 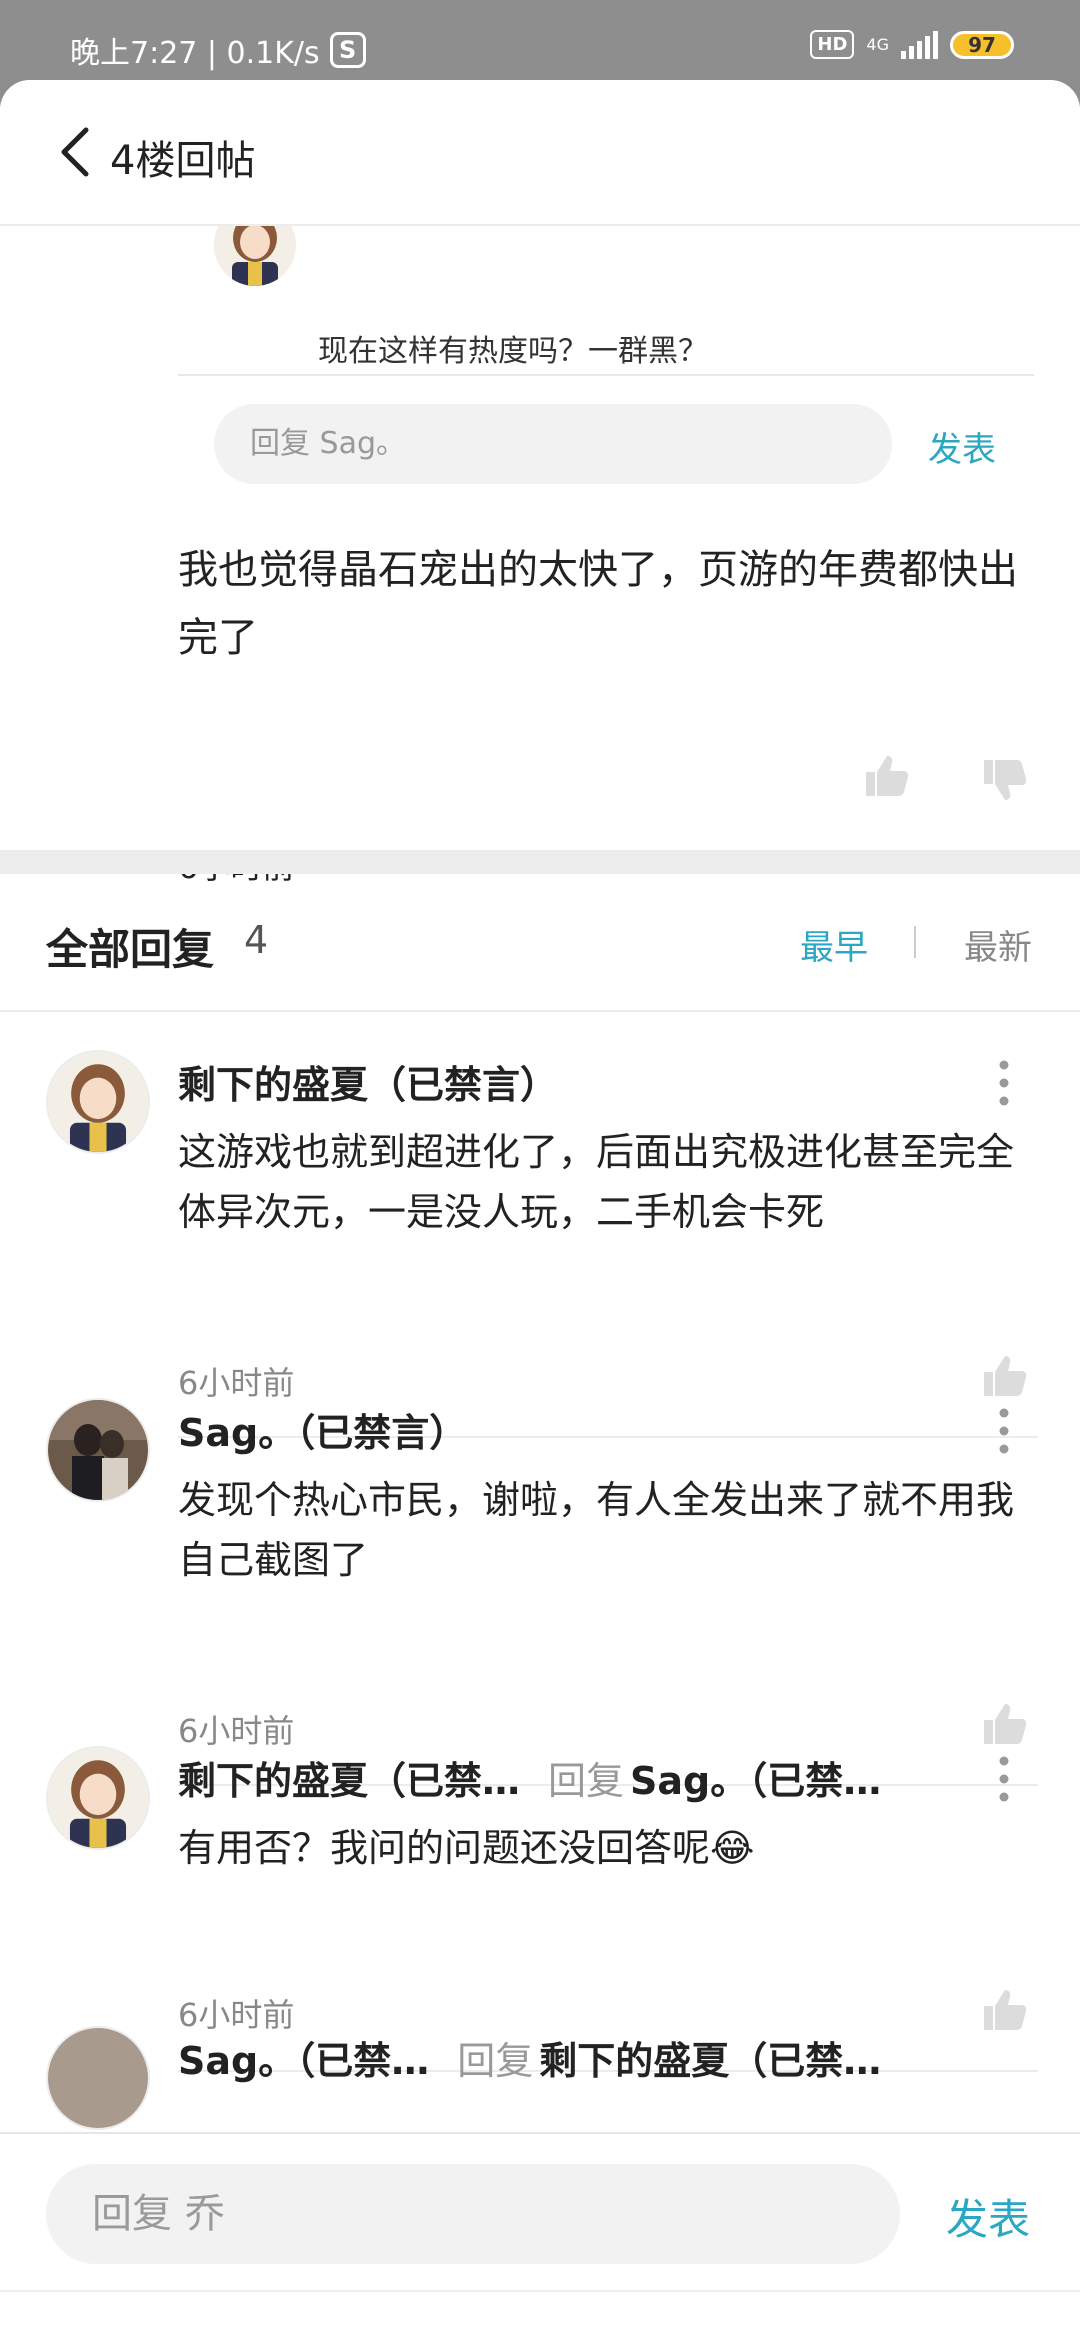 I want to click on signal-icon, so click(x=919, y=44).